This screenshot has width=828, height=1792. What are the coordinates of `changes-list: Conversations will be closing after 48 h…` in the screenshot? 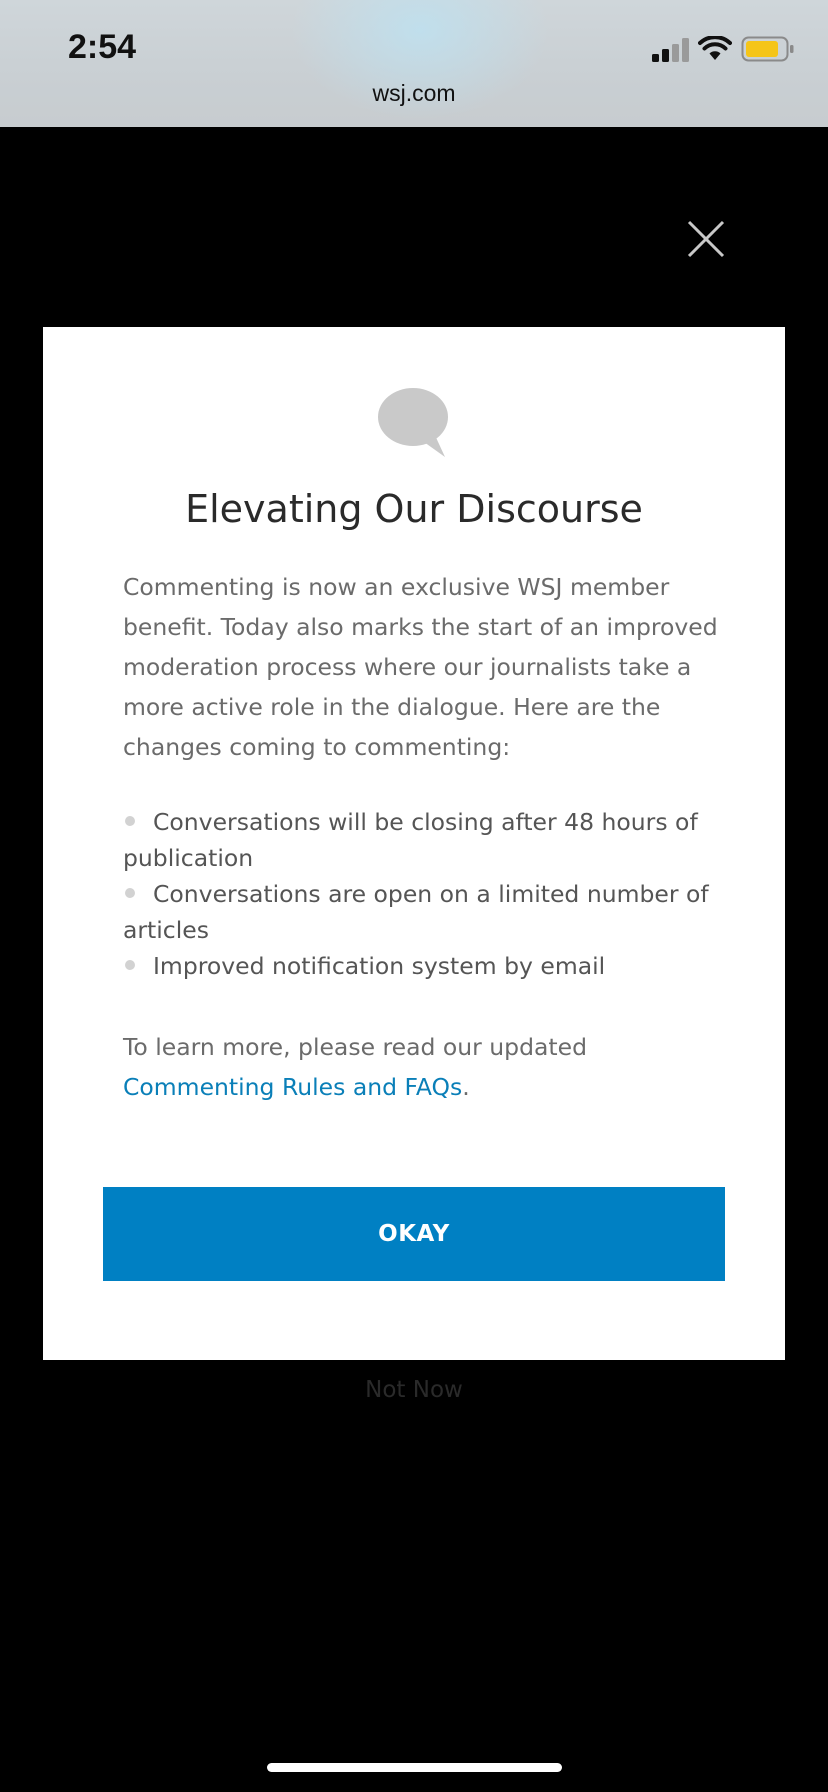 It's located at (423, 894).